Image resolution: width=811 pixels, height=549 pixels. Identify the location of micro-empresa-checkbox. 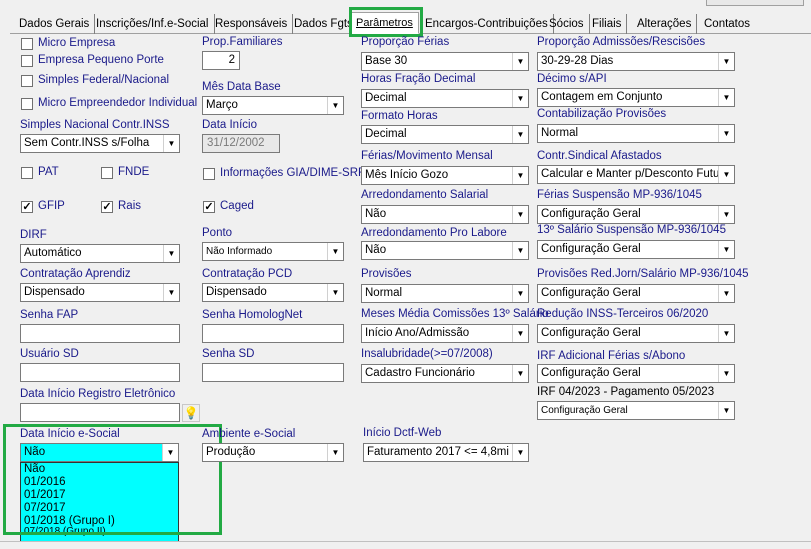
(27, 44).